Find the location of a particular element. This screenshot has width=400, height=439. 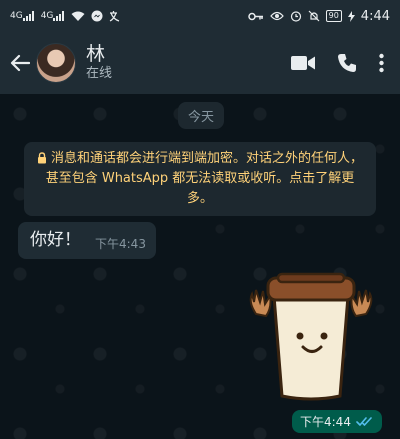

status-bar-left: 4G 4G is located at coordinates (65, 16).